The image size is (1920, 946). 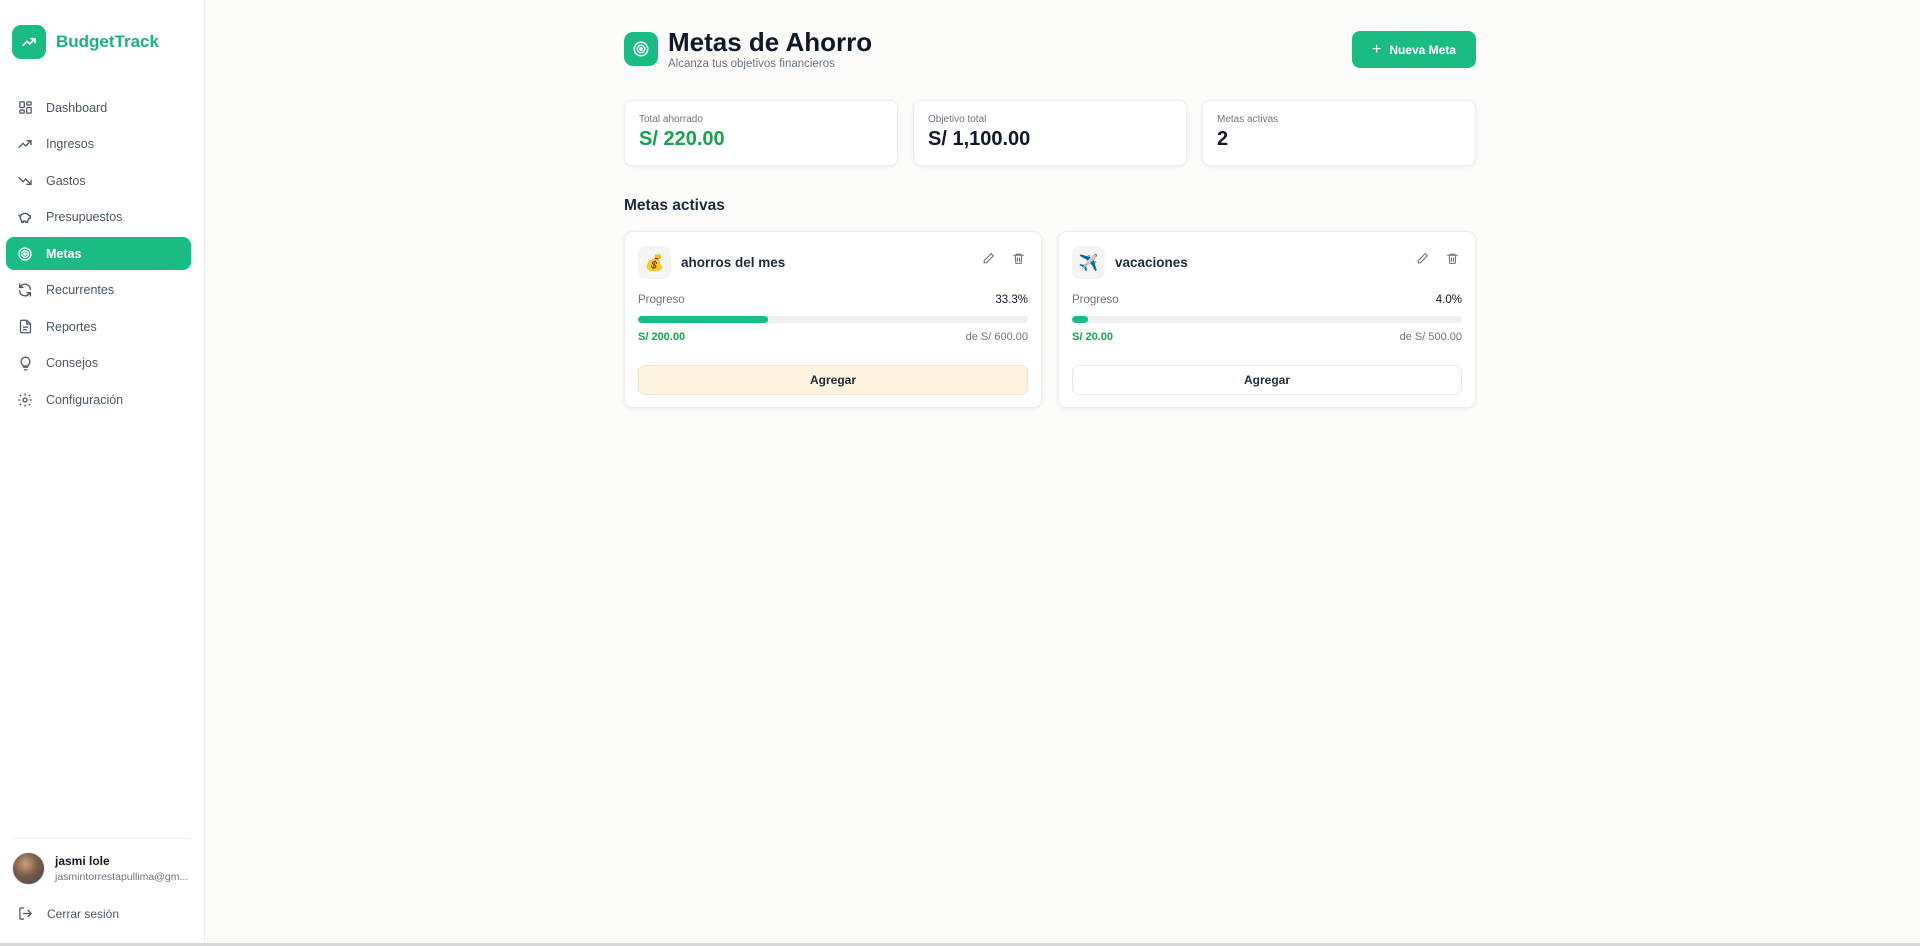 I want to click on new-goal-label: Nueva Meta, so click(x=1423, y=49).